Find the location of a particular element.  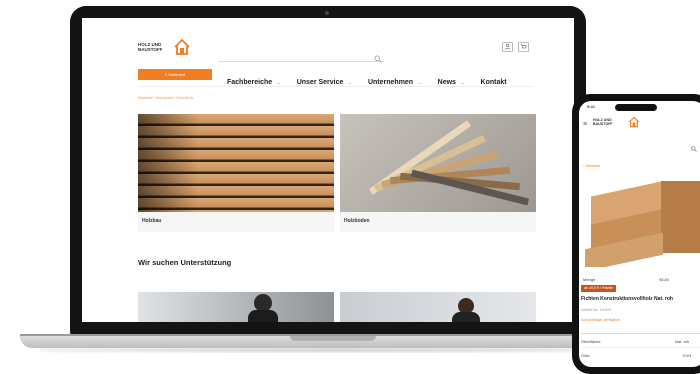

cart-icon is located at coordinates (523, 47).